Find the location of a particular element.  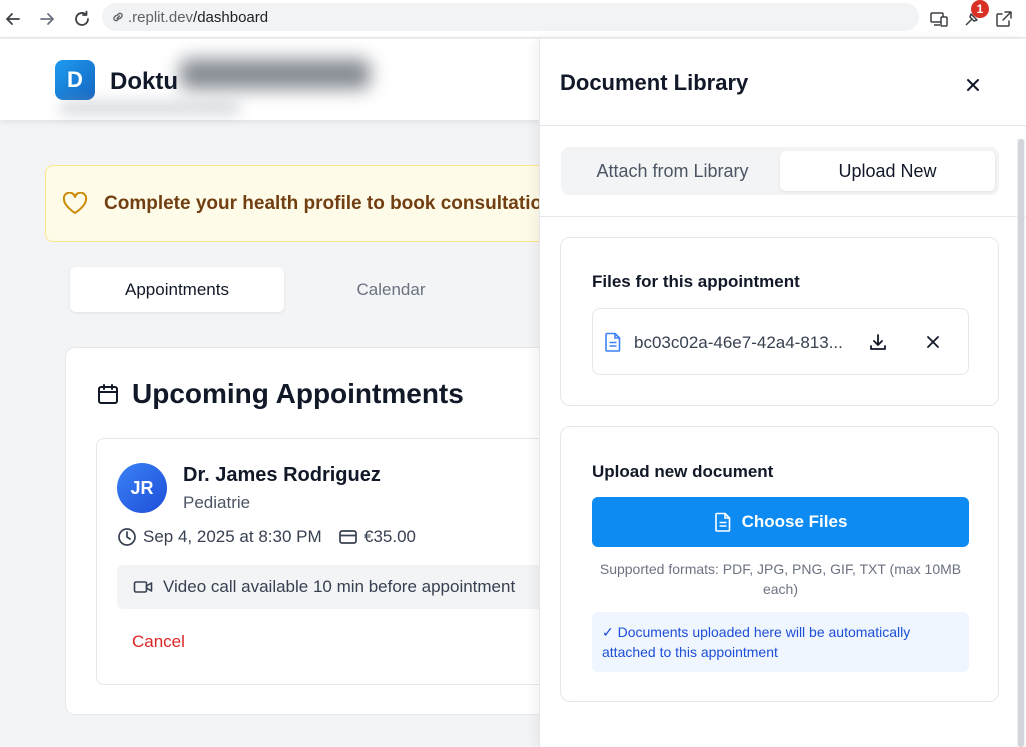

datetime-text: Sep 4, 2025 at 8:30 PM is located at coordinates (232, 536).